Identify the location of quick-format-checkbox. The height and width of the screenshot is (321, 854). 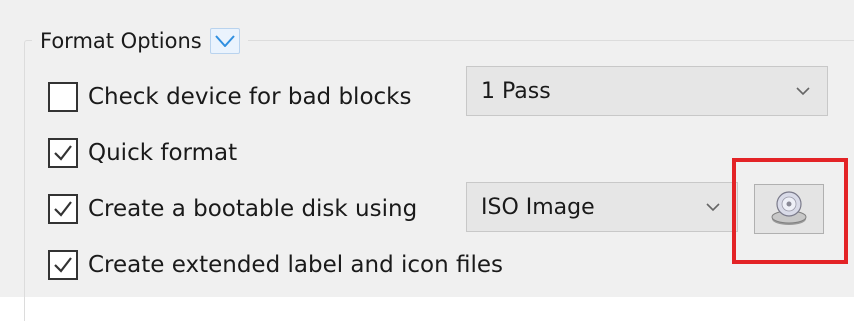
(63, 153).